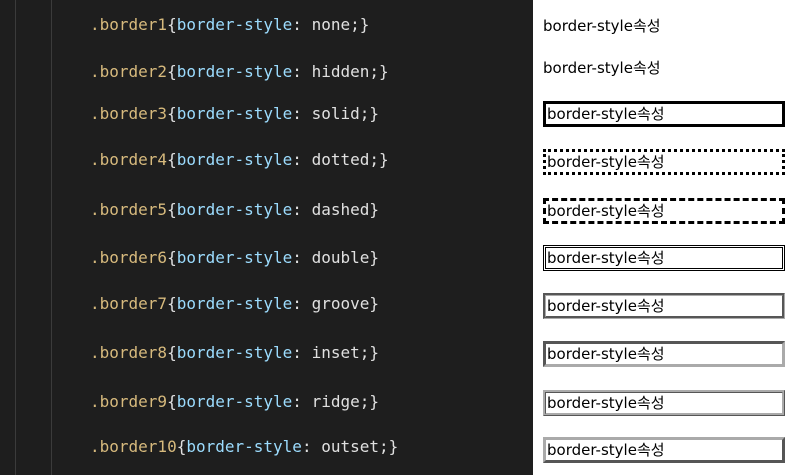 The height and width of the screenshot is (475, 792). I want to click on code-line-border5: .border5{border-style: dashed}, so click(234, 210).